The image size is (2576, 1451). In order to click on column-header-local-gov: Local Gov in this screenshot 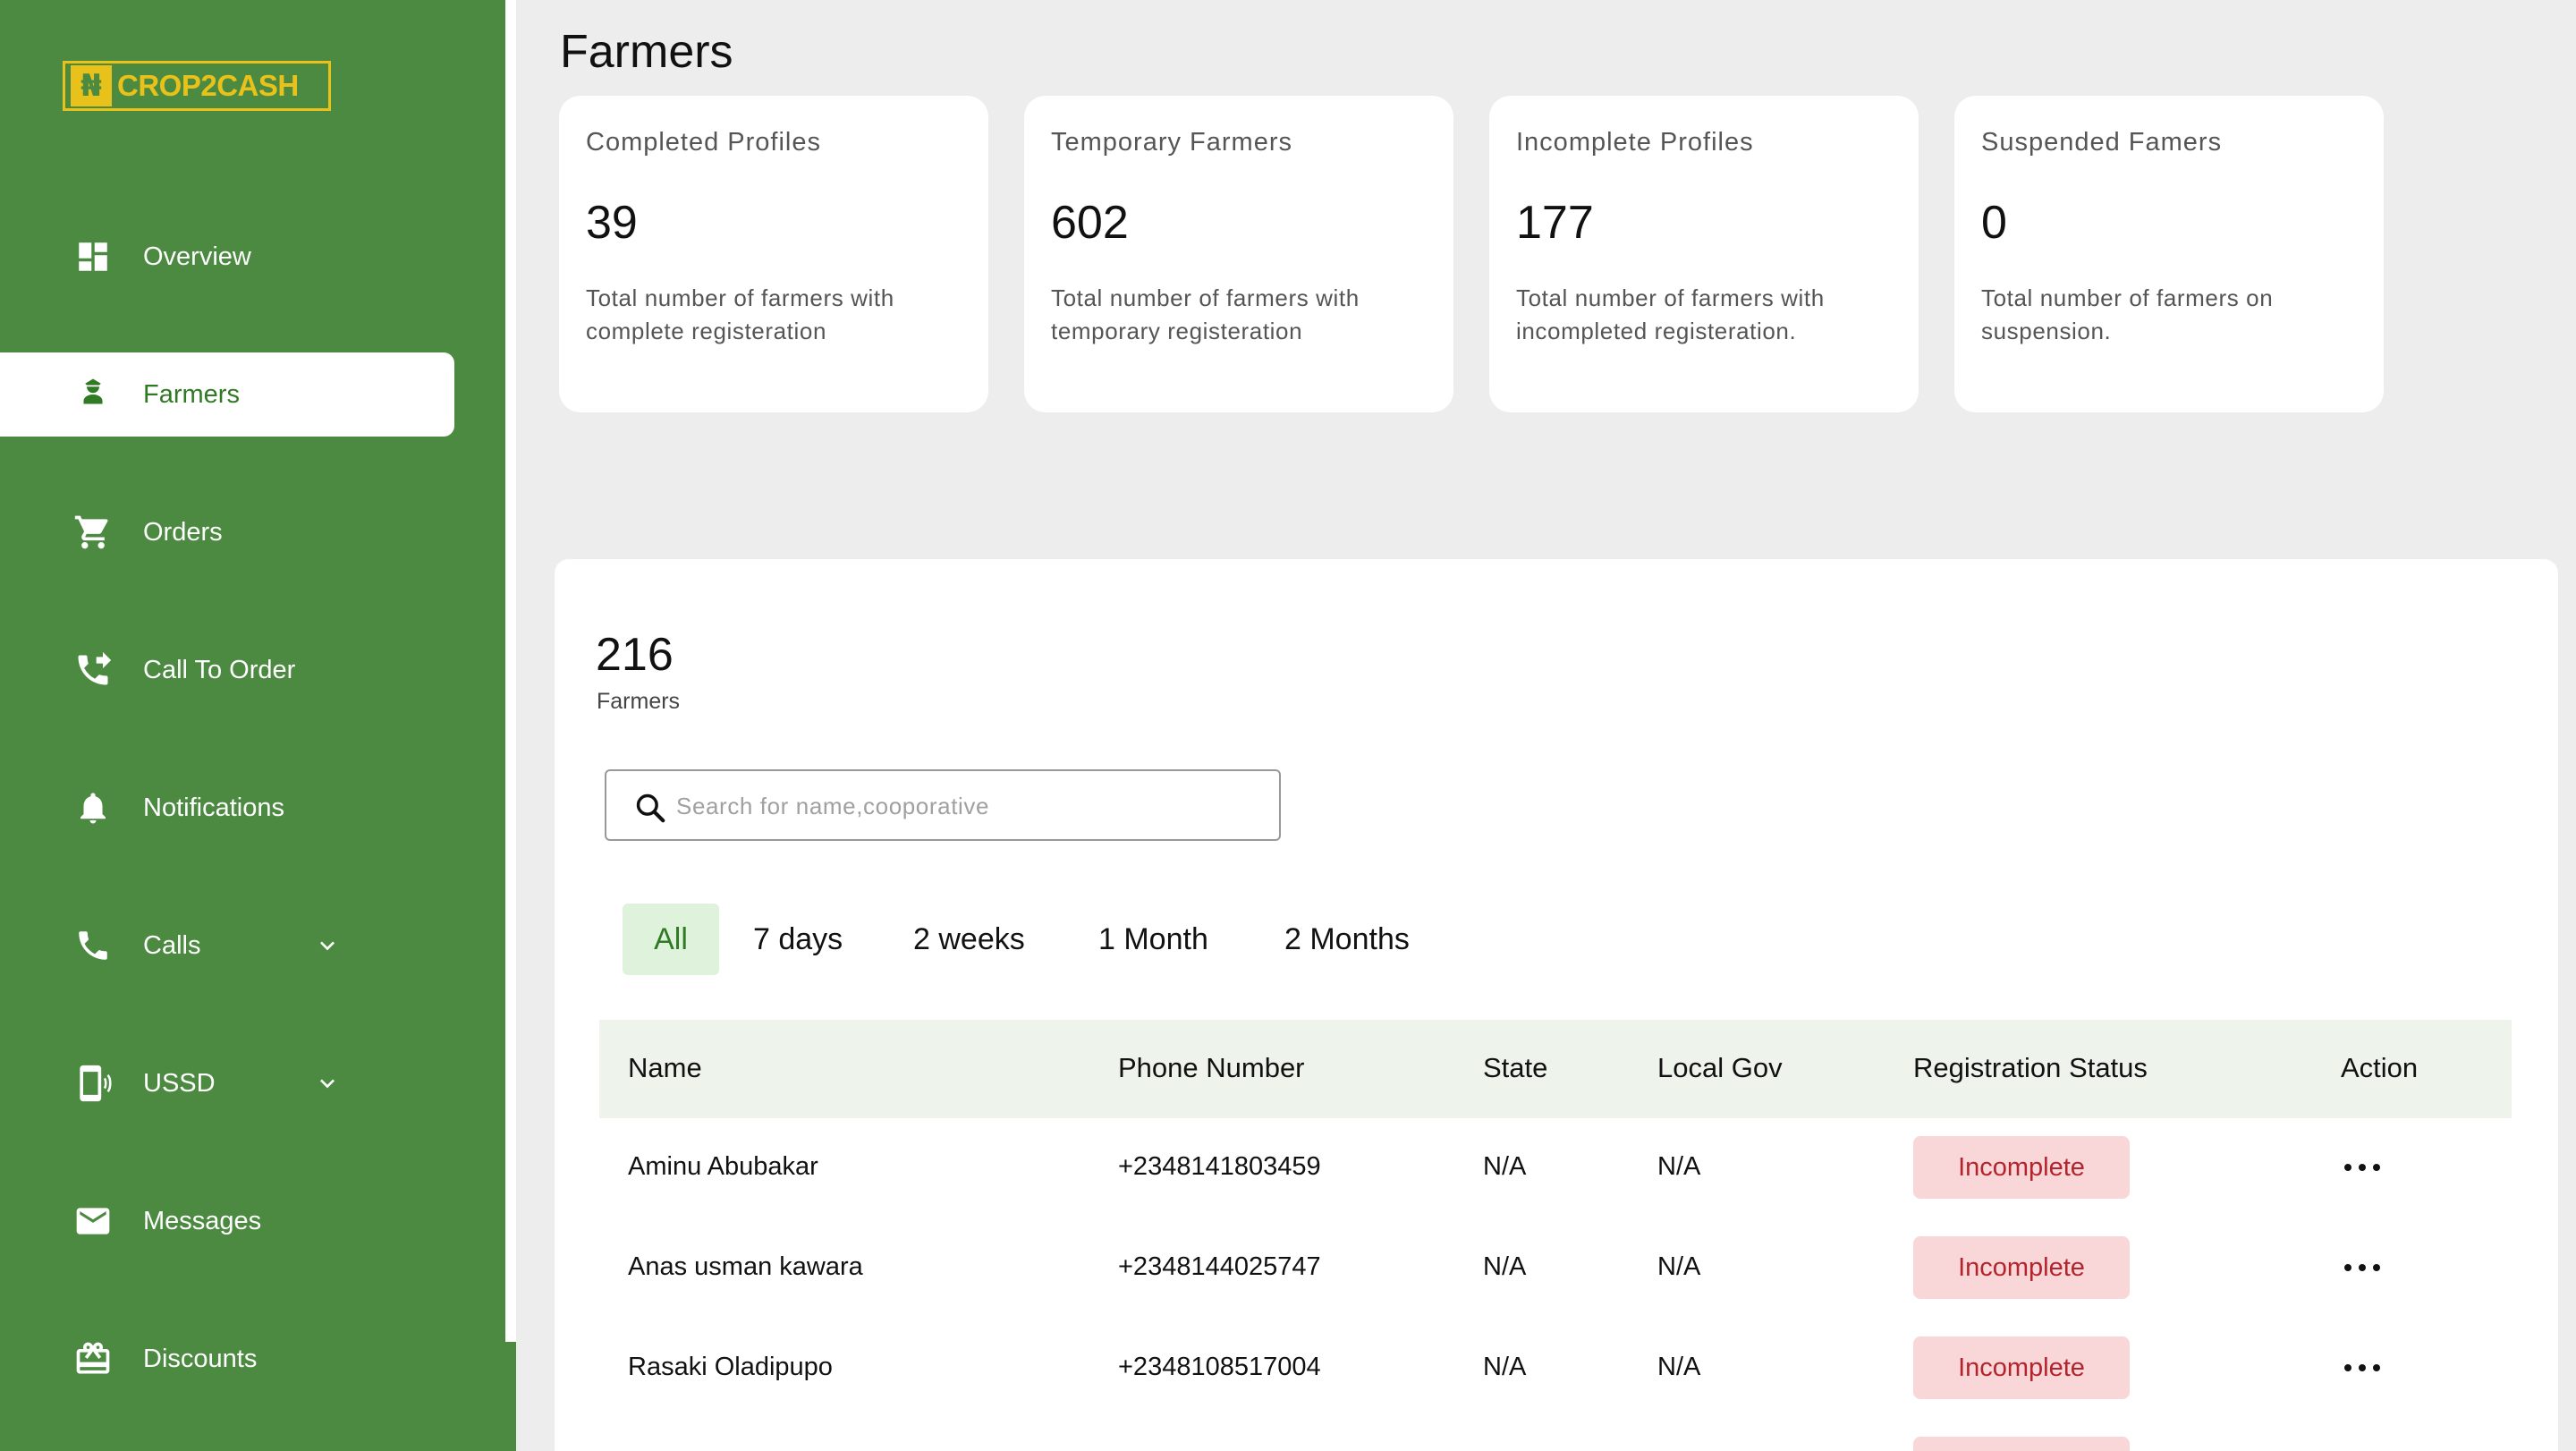, I will do `click(1720, 1068)`.